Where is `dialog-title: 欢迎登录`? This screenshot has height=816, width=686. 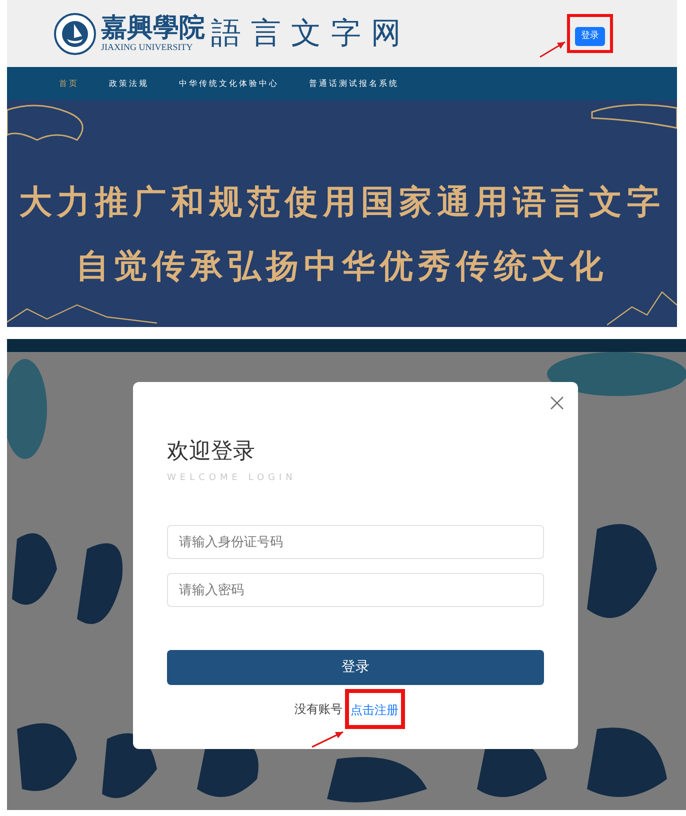 dialog-title: 欢迎登录 is located at coordinates (211, 452).